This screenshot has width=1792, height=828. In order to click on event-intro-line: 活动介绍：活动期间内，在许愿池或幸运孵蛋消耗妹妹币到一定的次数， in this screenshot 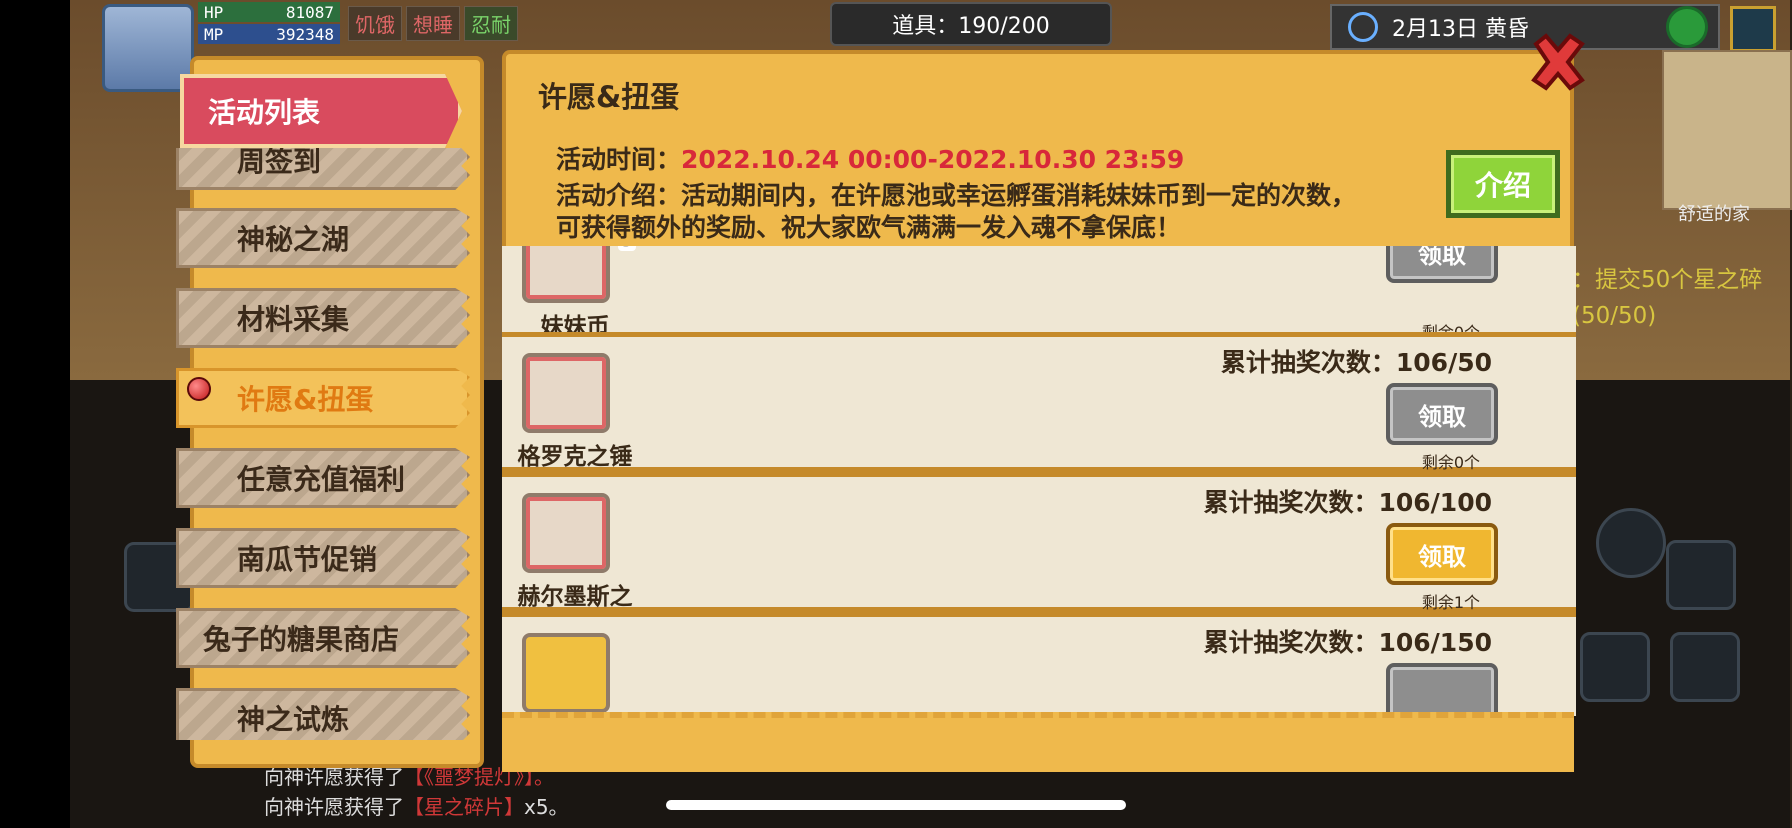, I will do `click(956, 195)`.